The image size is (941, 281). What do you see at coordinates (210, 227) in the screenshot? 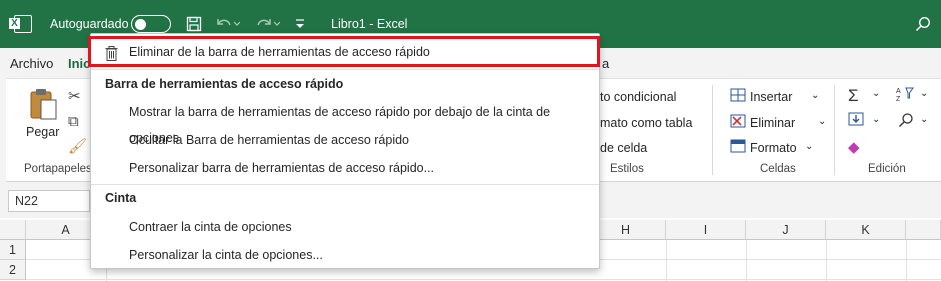
I see `menu-item-label: Contraer la cinta de opciones` at bounding box center [210, 227].